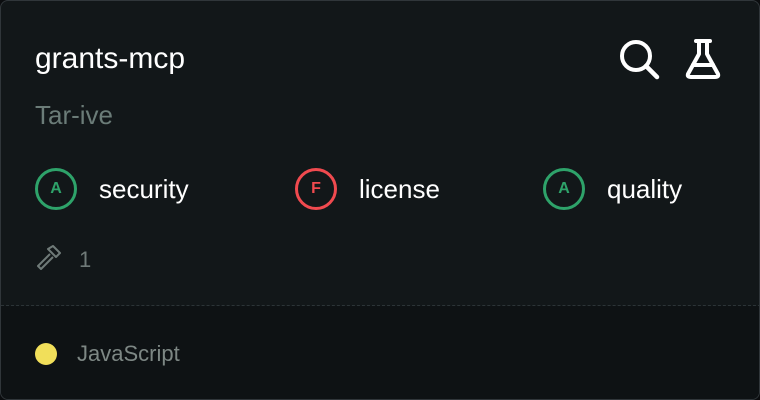 The image size is (760, 400). What do you see at coordinates (645, 188) in the screenshot?
I see `quality-label: quality` at bounding box center [645, 188].